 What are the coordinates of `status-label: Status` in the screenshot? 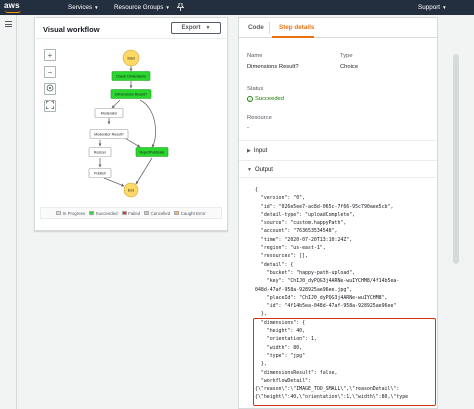 It's located at (255, 89).